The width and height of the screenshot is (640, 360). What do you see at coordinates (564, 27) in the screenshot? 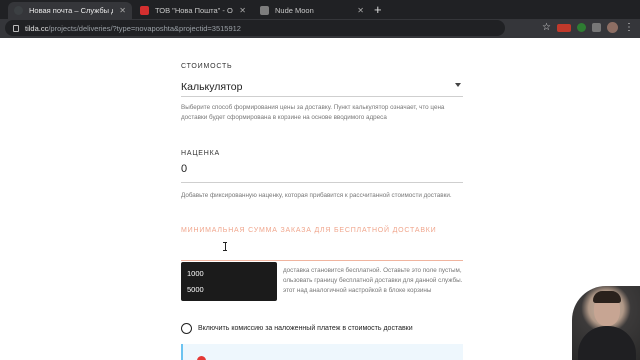
I see `adblock-extension-icon` at bounding box center [564, 27].